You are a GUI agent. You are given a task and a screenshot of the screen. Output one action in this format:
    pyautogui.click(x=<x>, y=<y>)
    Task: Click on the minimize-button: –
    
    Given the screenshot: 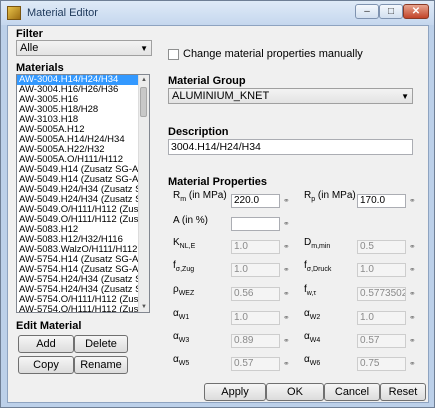 What is the action you would take?
    pyautogui.click(x=367, y=11)
    